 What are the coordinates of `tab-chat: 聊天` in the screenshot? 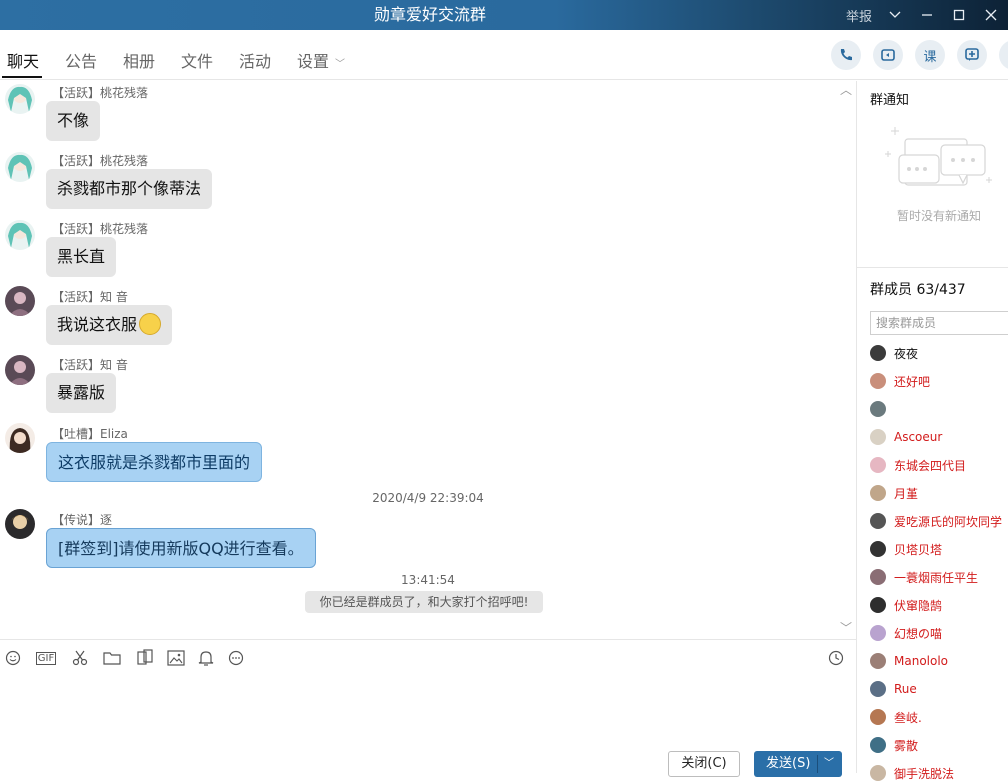 It's located at (23, 60).